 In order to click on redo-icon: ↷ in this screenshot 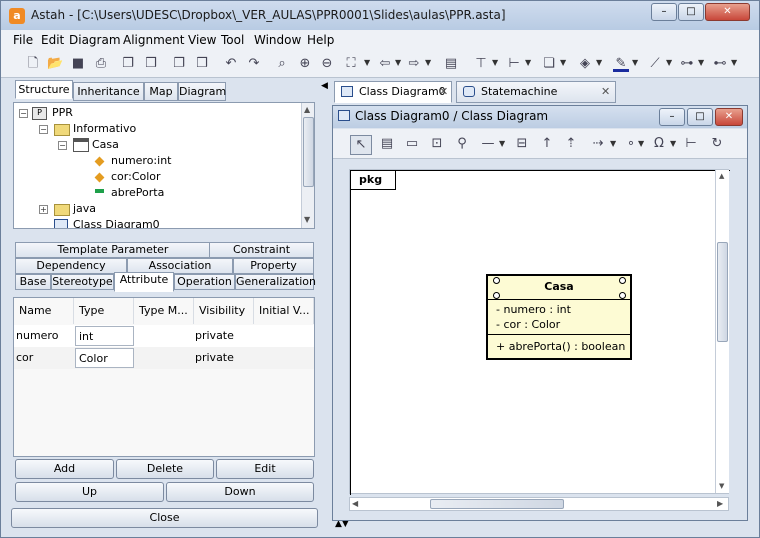, I will do `click(254, 64)`.